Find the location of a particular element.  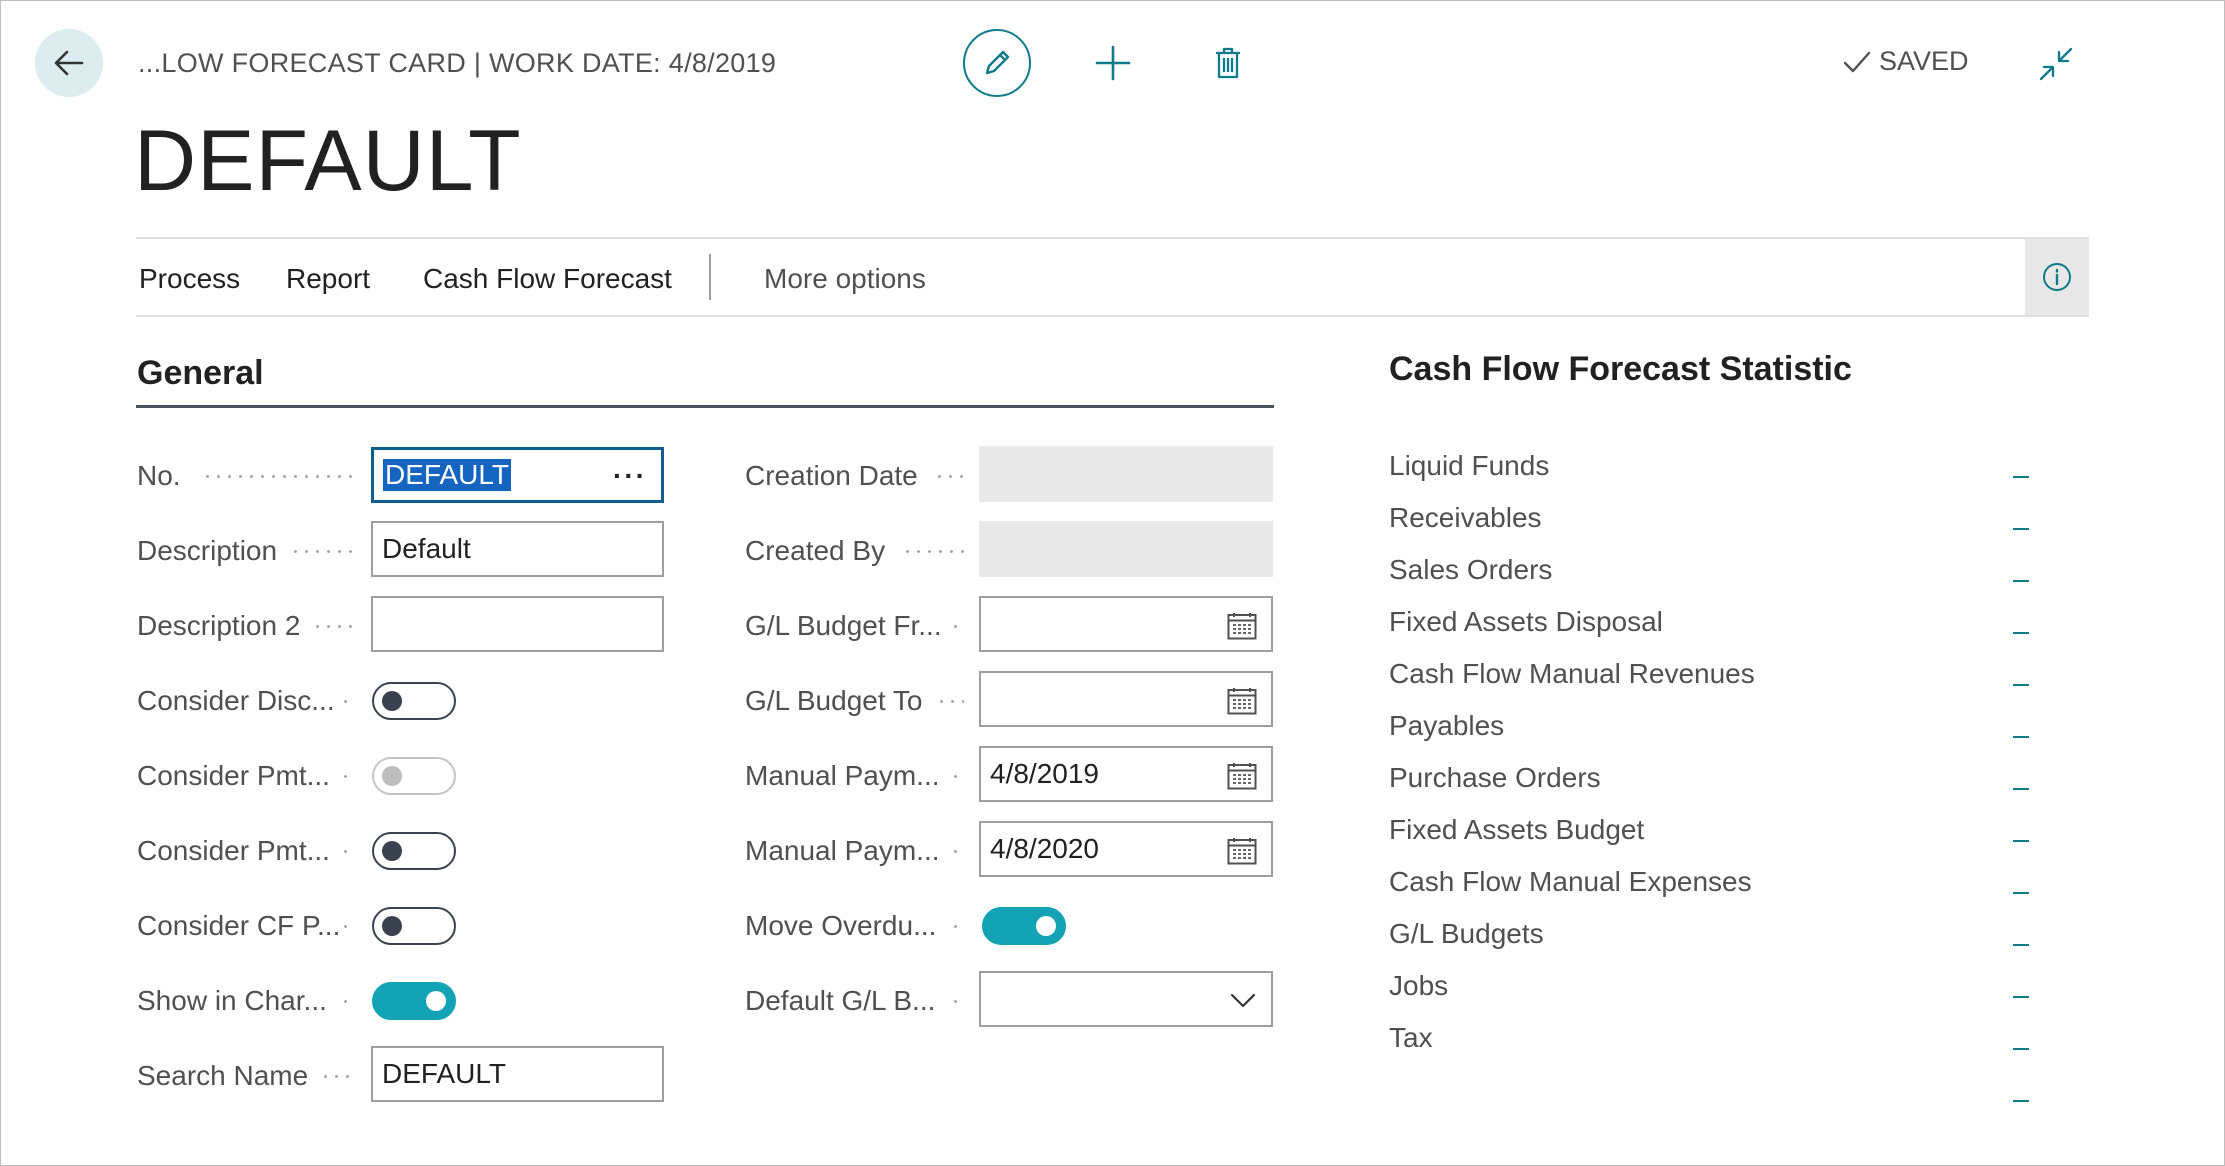

consider-cf-toggle is located at coordinates (414, 926).